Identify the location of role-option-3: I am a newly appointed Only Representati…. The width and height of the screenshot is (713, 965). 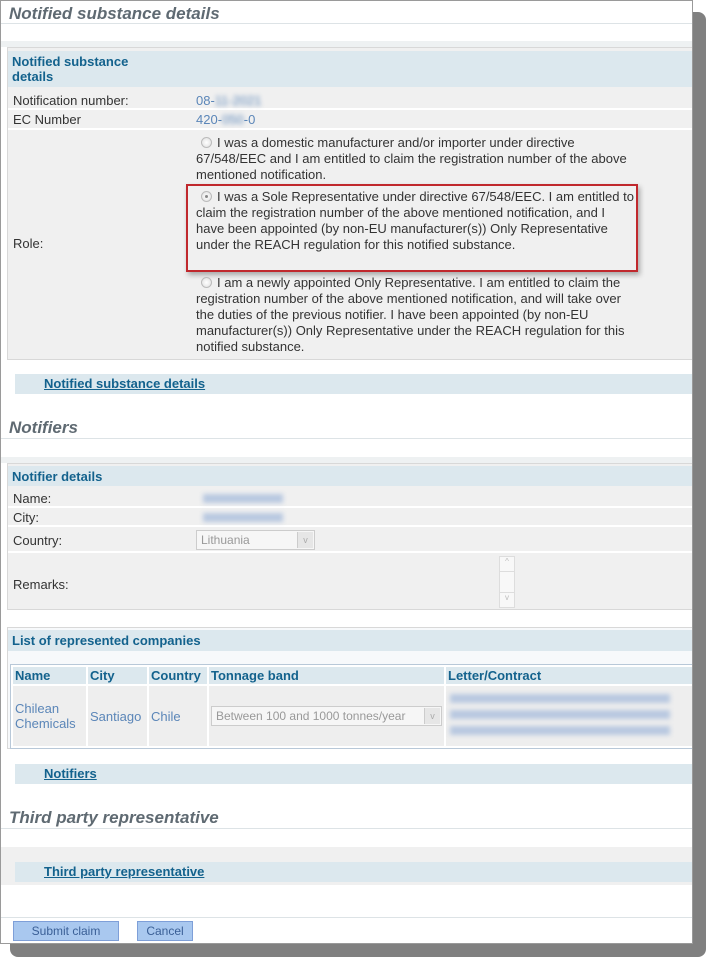
(416, 315).